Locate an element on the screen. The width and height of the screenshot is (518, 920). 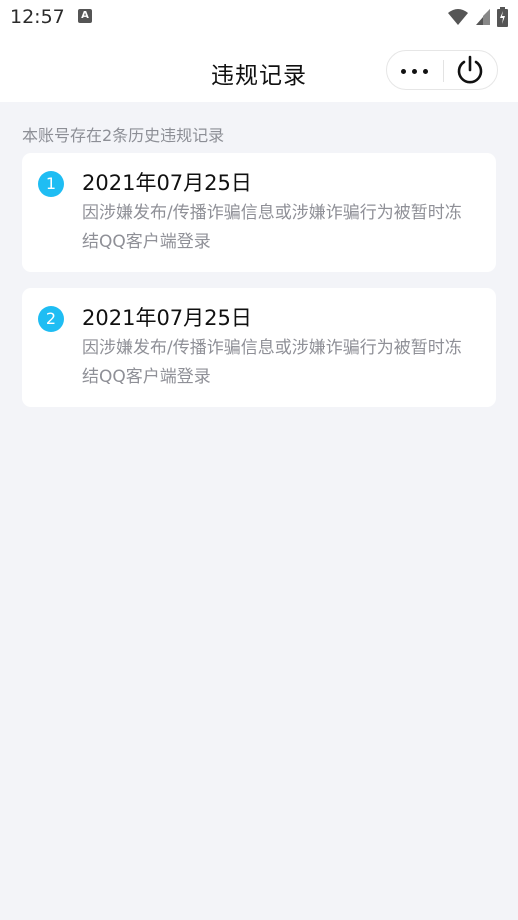
violation-summary: 本账号存在2条历史违规记录 is located at coordinates (123, 135).